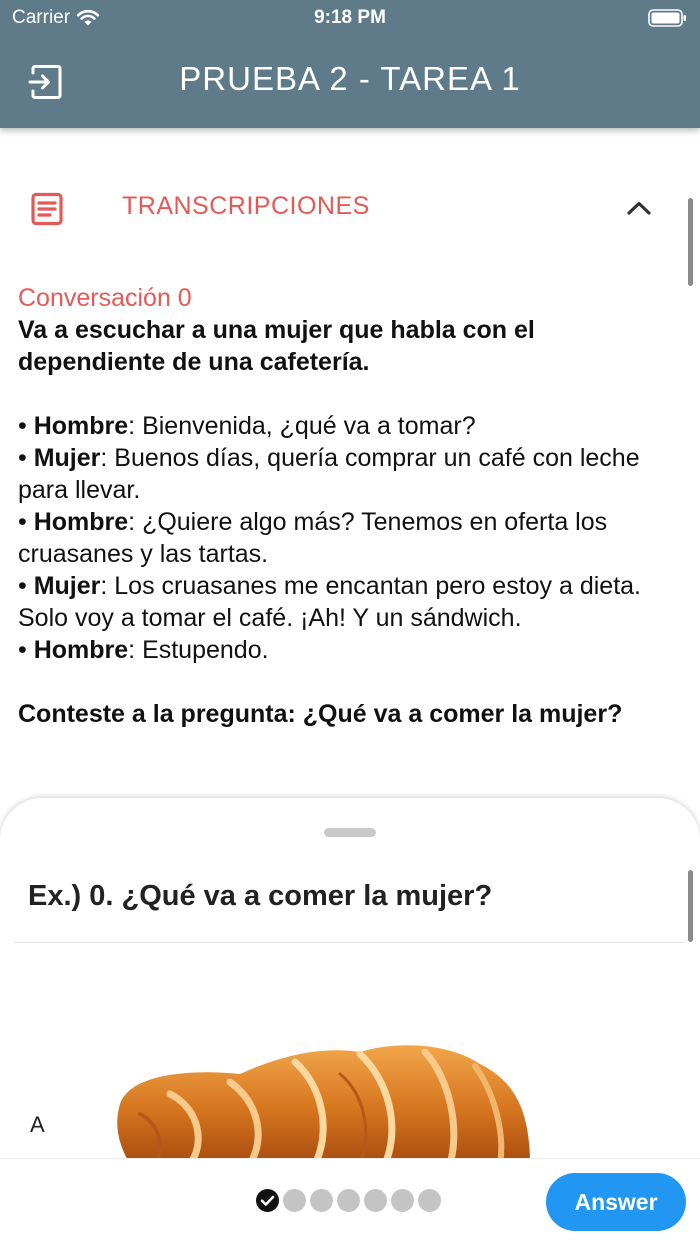  Describe the element at coordinates (37, 1124) in the screenshot. I see `option-label-a: A` at that location.